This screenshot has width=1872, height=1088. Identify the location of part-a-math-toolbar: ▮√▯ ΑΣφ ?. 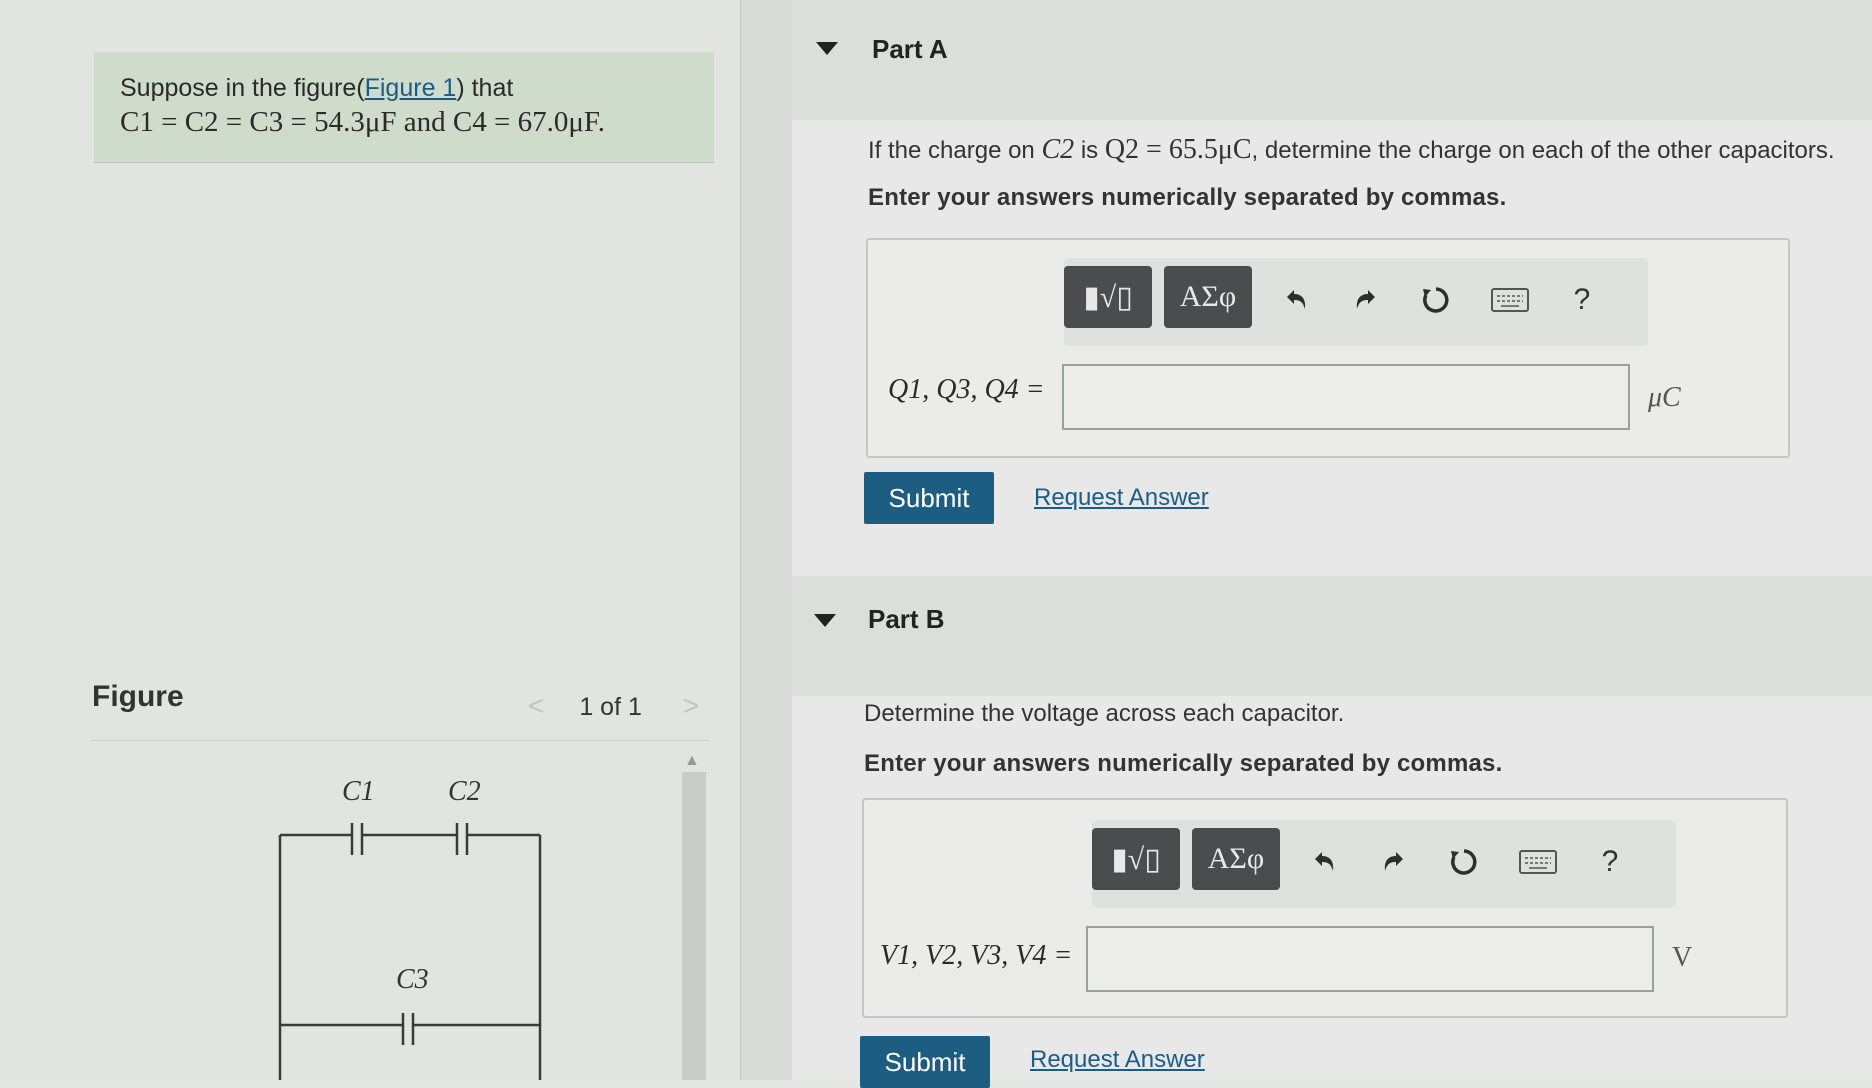
(1356, 302).